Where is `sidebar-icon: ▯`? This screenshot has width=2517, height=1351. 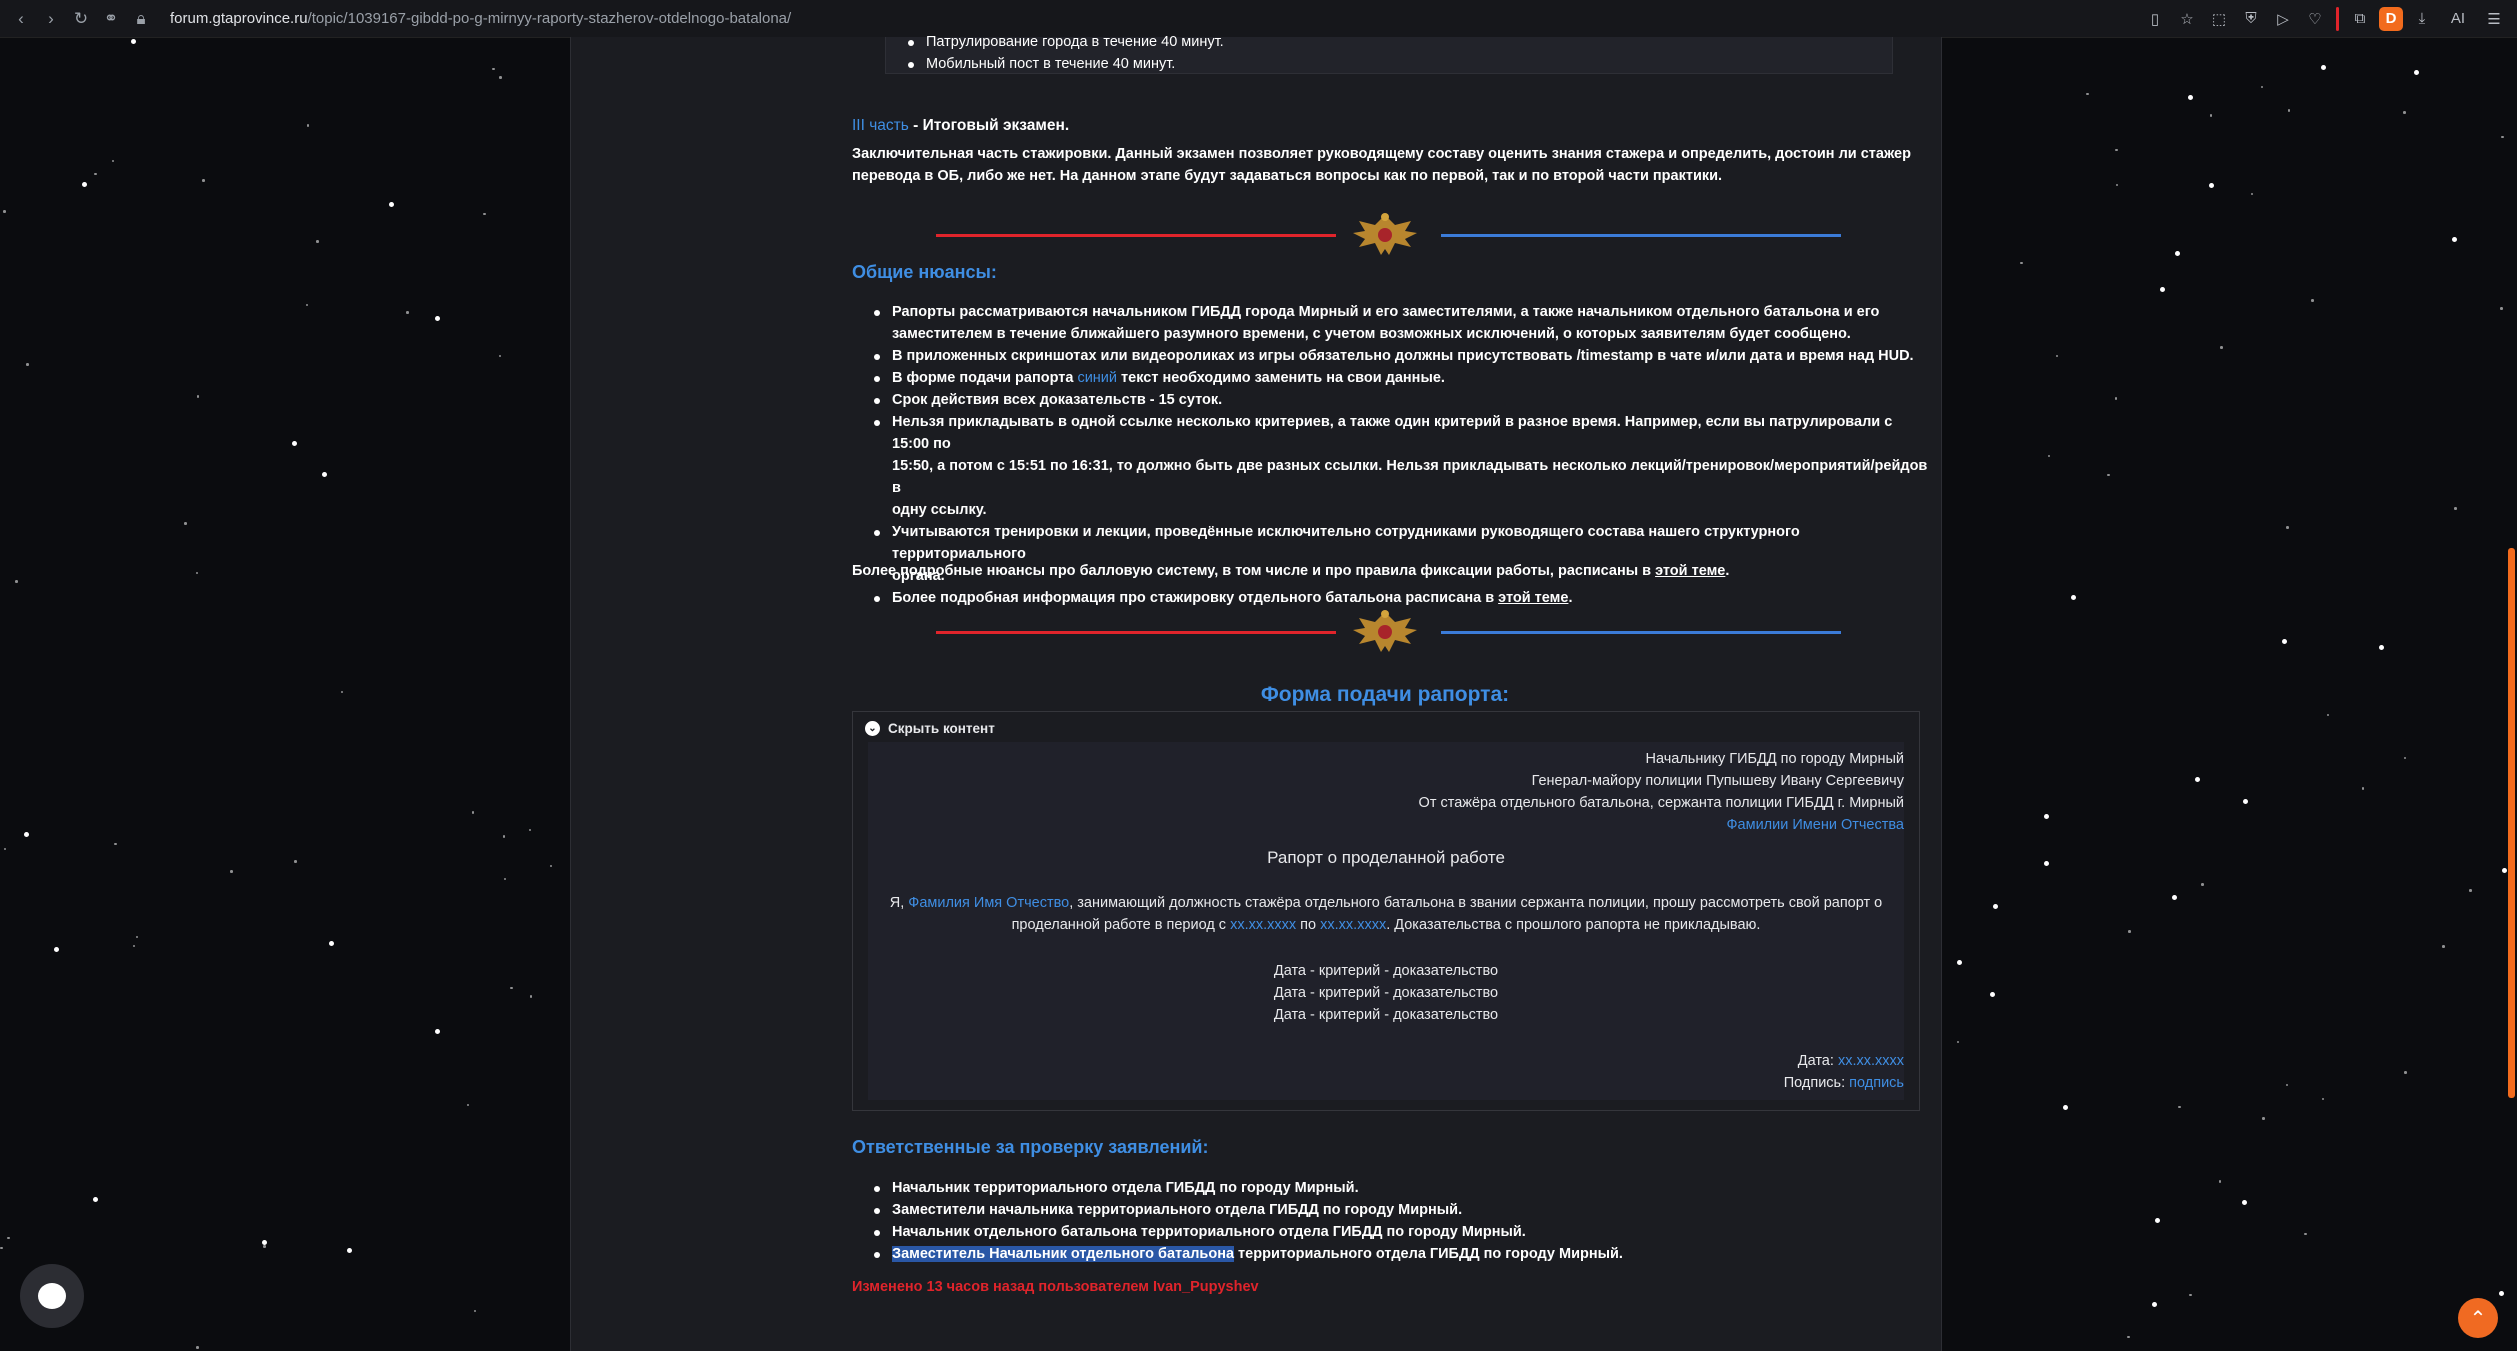
sidebar-icon: ▯ is located at coordinates (2155, 19).